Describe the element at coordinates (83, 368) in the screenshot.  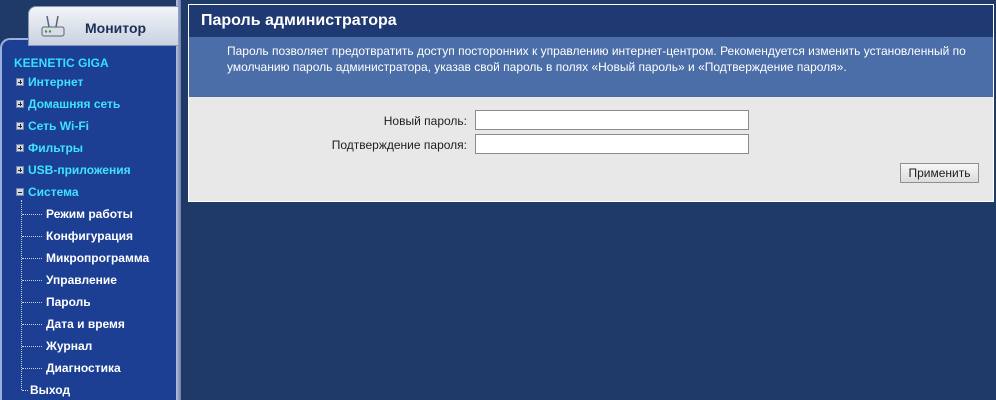
I see `sidebar-subitem-diagnostics: Диагностика` at that location.